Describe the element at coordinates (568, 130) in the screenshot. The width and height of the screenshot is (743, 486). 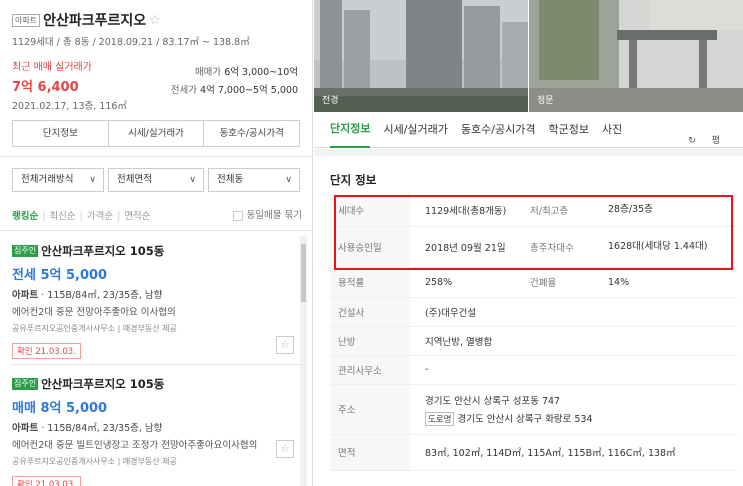
I see `tab-school: 학군정보` at that location.